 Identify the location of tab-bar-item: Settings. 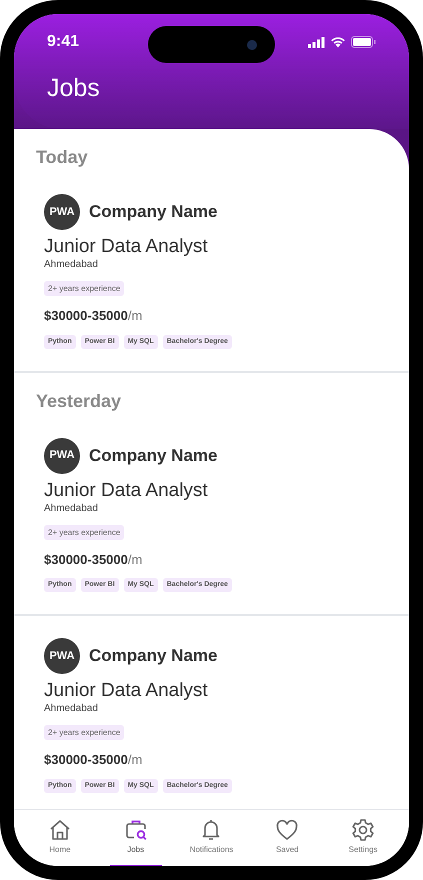
(363, 841).